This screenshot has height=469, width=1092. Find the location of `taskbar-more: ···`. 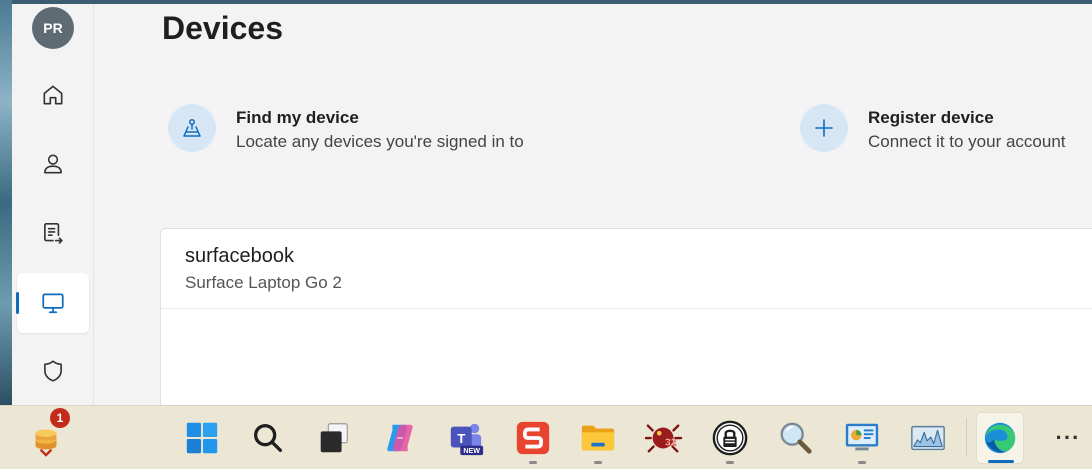

taskbar-more: ··· is located at coordinates (1068, 438).